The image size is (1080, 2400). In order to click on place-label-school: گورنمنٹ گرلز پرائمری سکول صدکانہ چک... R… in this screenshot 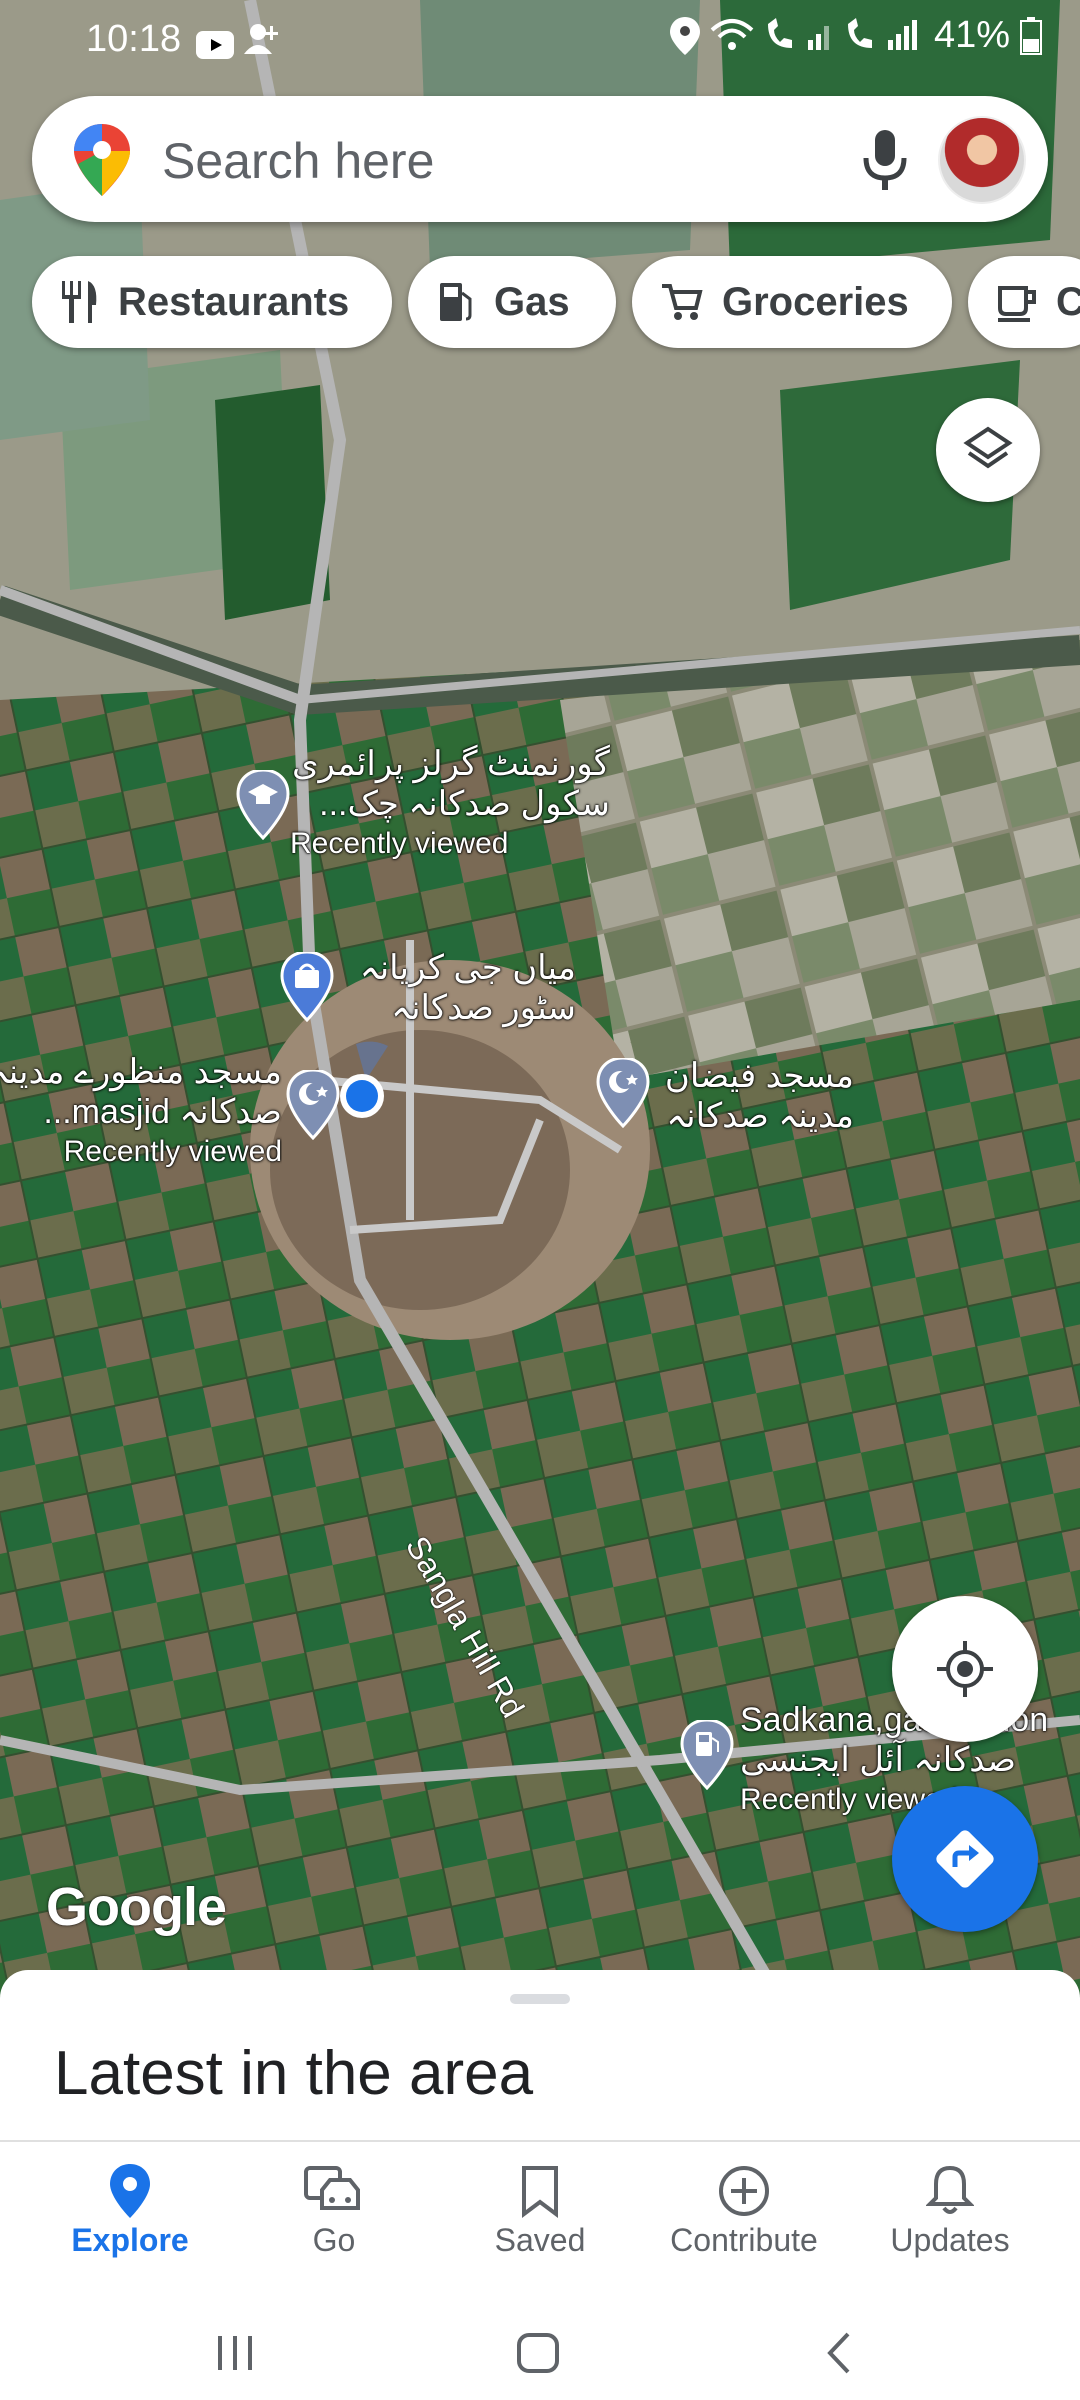, I will do `click(450, 804)`.